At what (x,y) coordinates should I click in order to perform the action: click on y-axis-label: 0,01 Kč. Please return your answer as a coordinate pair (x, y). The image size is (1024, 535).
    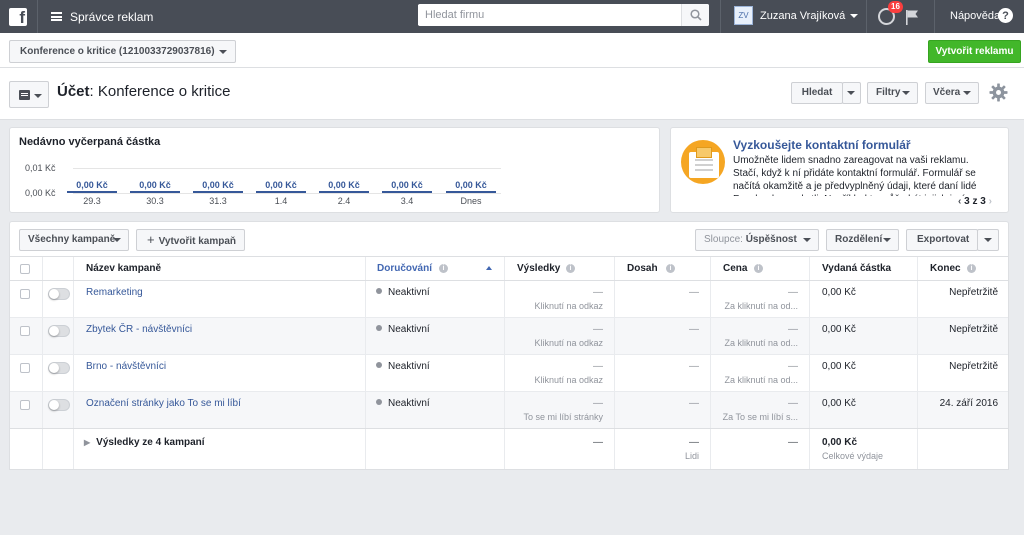
    Looking at the image, I should click on (40, 168).